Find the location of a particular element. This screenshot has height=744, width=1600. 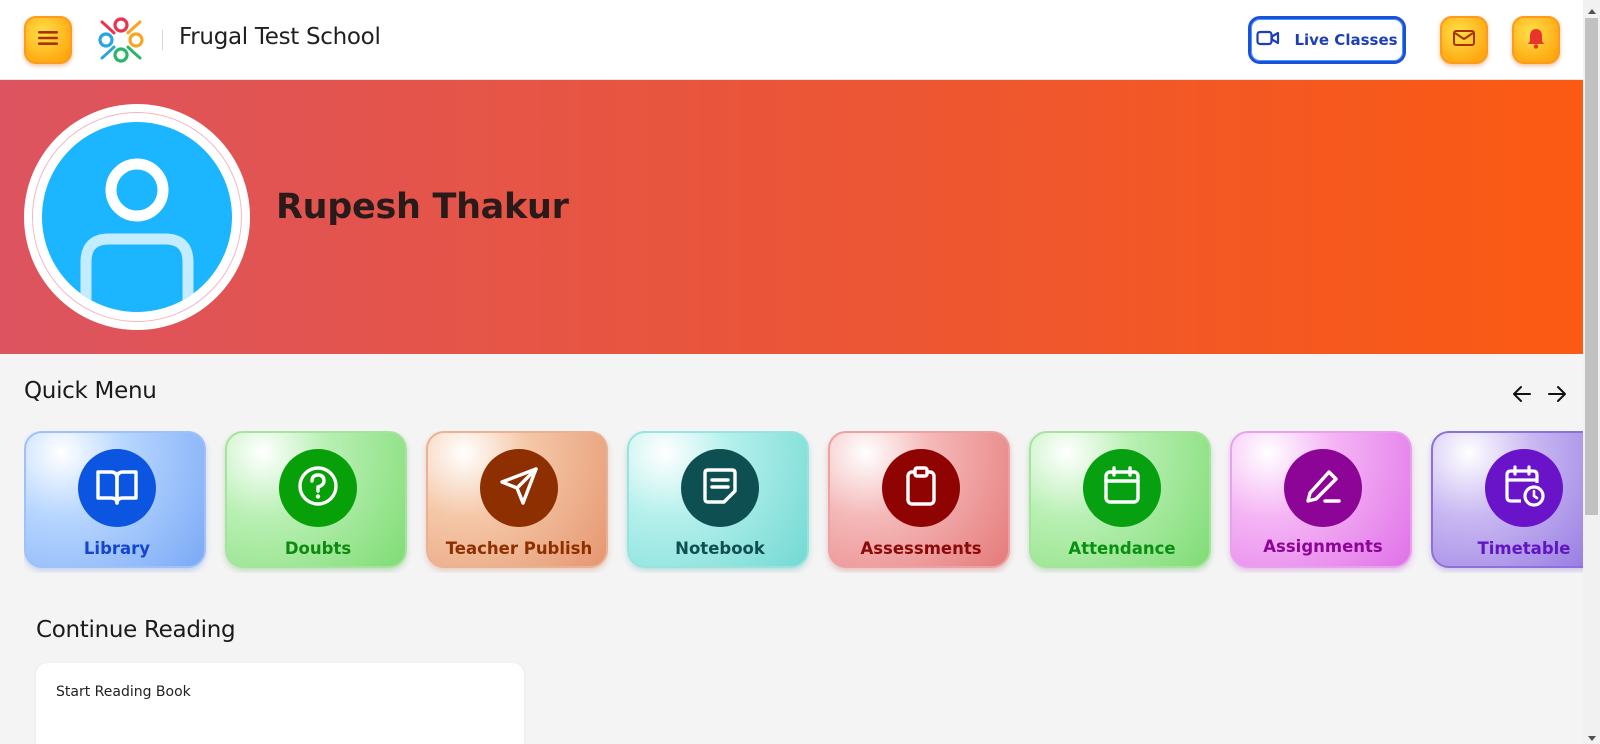

doubts-icon-circle is located at coordinates (318, 488).